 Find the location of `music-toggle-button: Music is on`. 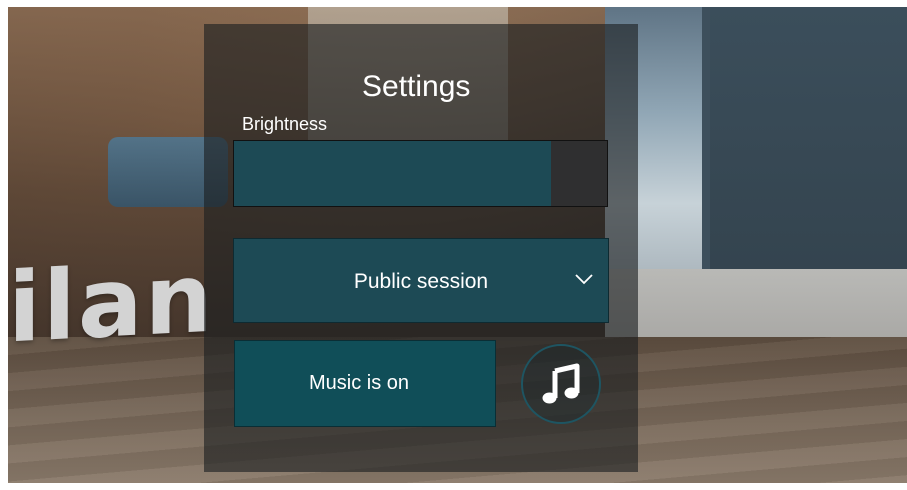

music-toggle-button: Music is on is located at coordinates (365, 383).